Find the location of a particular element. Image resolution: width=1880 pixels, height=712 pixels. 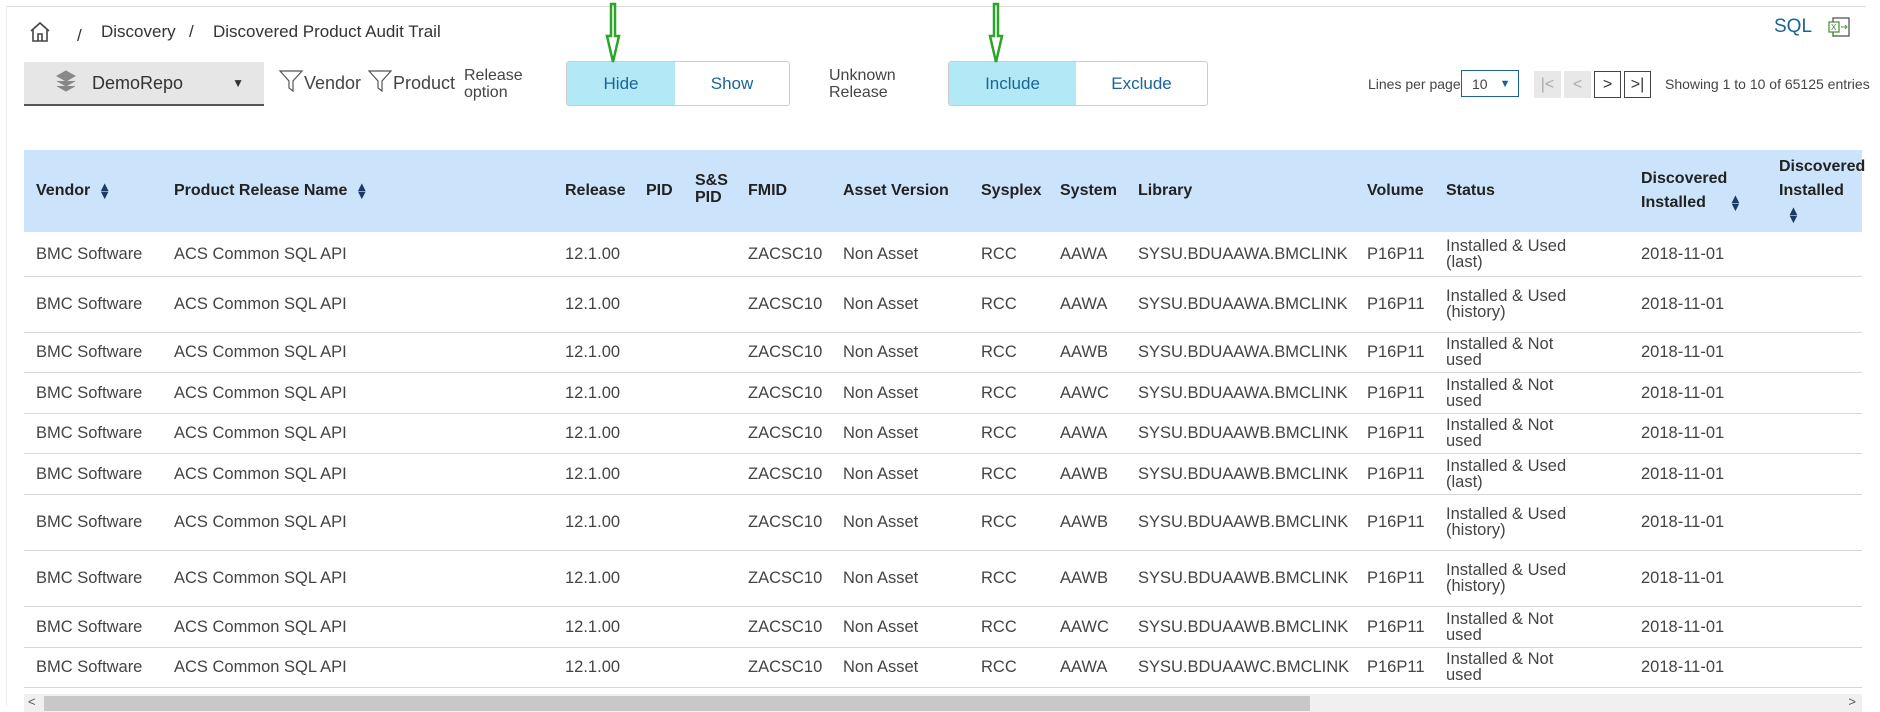

column-header-label: Release is located at coordinates (595, 190).